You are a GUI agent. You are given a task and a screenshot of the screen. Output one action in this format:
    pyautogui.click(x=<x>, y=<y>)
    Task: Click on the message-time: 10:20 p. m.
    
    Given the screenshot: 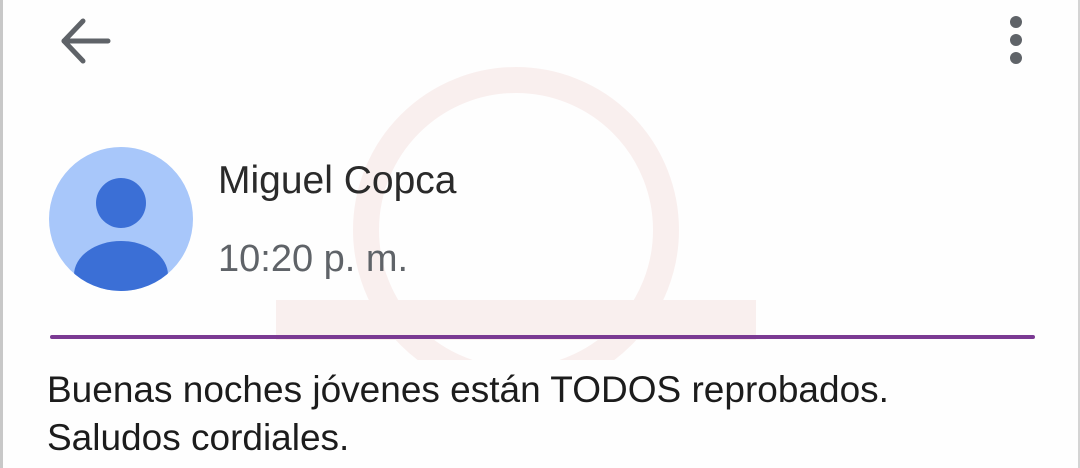 What is the action you would take?
    pyautogui.click(x=313, y=259)
    